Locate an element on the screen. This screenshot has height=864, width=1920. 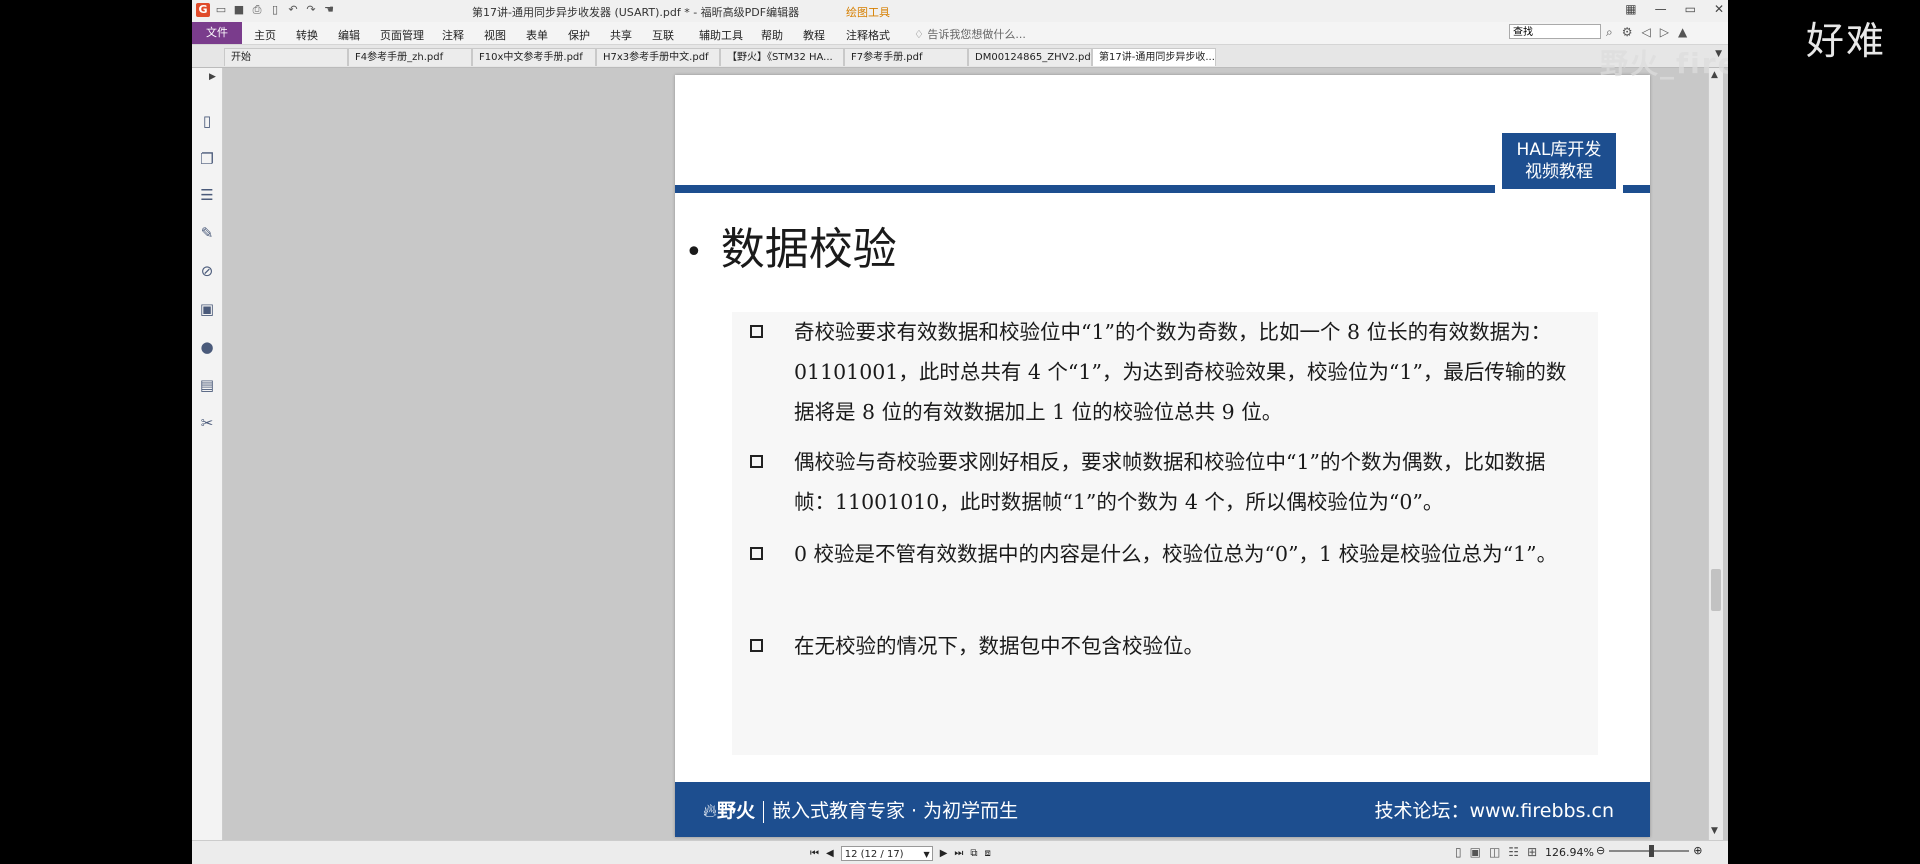
zoom-out-icon: ⊖ is located at coordinates (1600, 850).